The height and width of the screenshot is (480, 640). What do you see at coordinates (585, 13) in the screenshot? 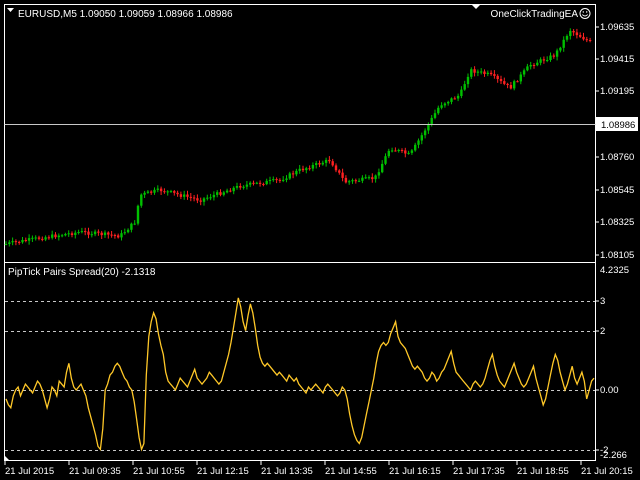
I see `smiley-icon` at bounding box center [585, 13].